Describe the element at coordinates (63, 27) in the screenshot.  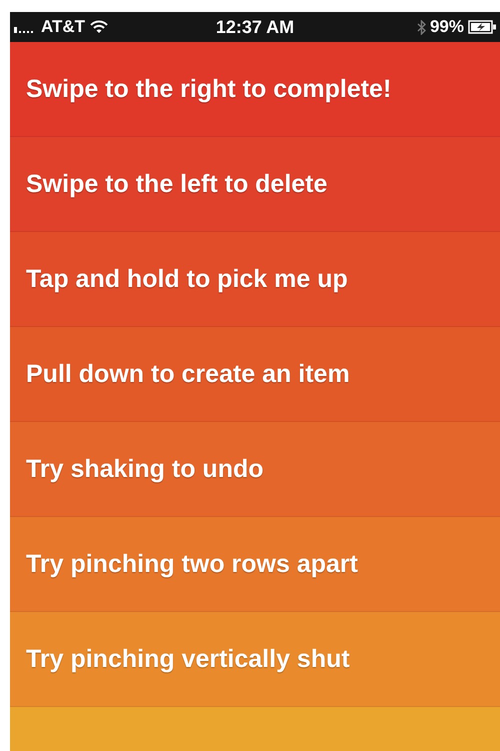
I see `carrier-name: AT&T` at that location.